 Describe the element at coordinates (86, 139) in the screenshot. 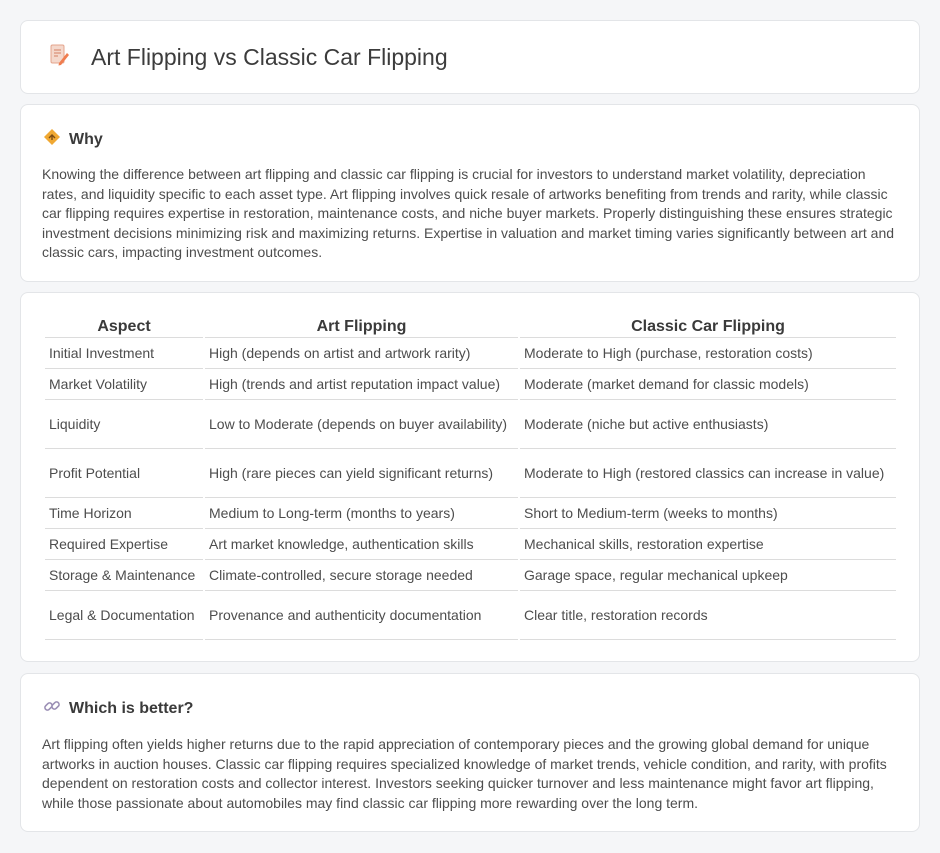

I see `why-title: Why` at that location.